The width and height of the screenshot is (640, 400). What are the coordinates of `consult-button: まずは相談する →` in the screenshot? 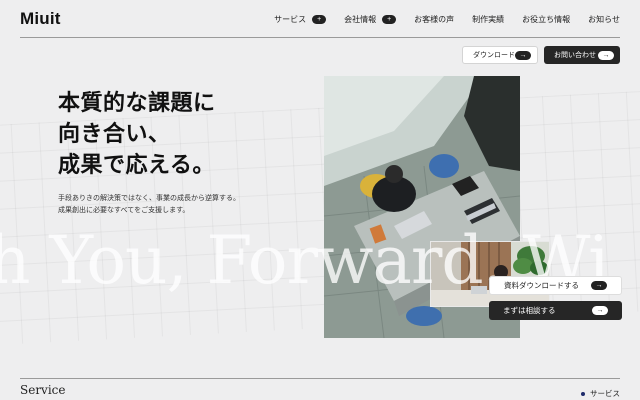 It's located at (555, 310).